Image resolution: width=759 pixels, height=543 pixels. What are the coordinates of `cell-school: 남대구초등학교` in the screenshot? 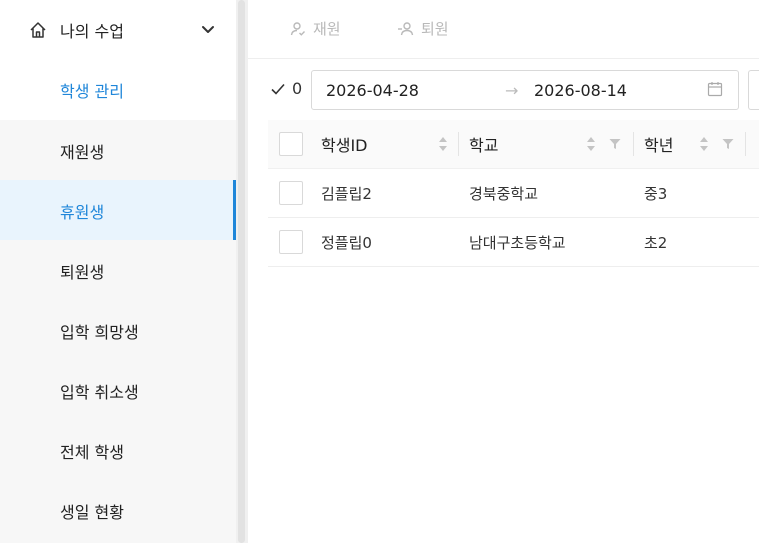 It's located at (517, 242).